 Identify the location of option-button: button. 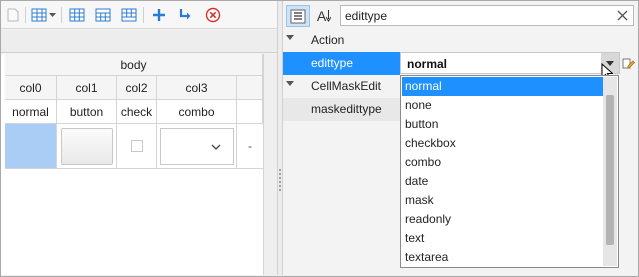
(502, 124).